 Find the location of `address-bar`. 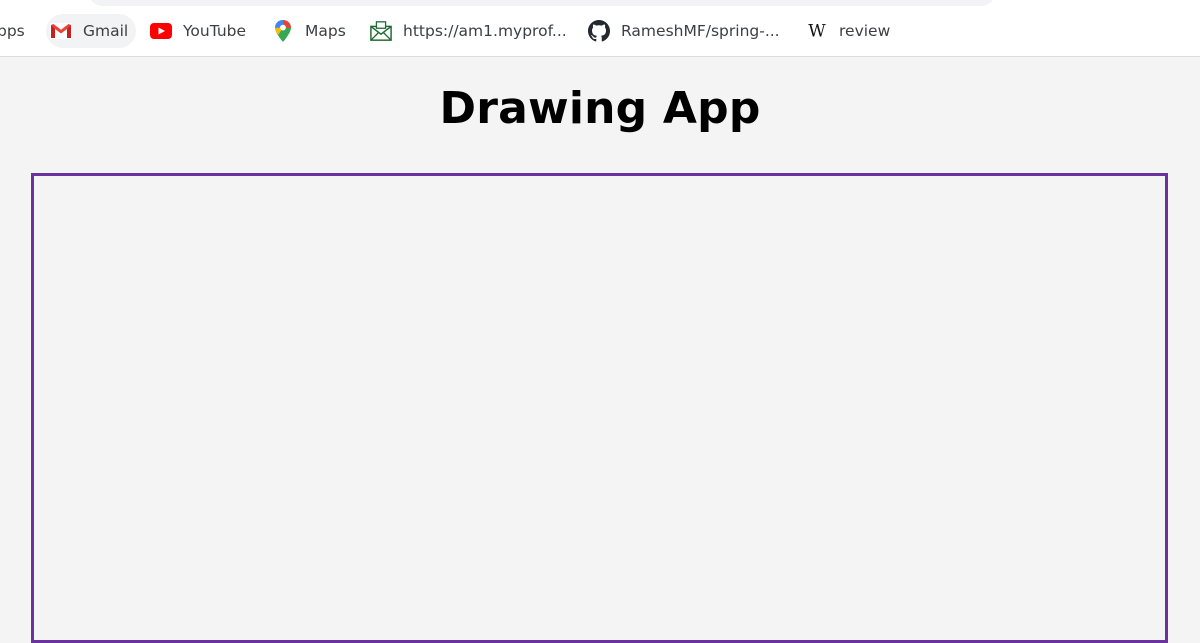

address-bar is located at coordinates (542, 3).